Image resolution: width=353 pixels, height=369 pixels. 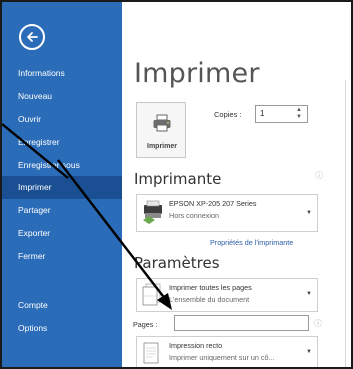 I want to click on sides-setting-line1: Impression recto, so click(x=196, y=345).